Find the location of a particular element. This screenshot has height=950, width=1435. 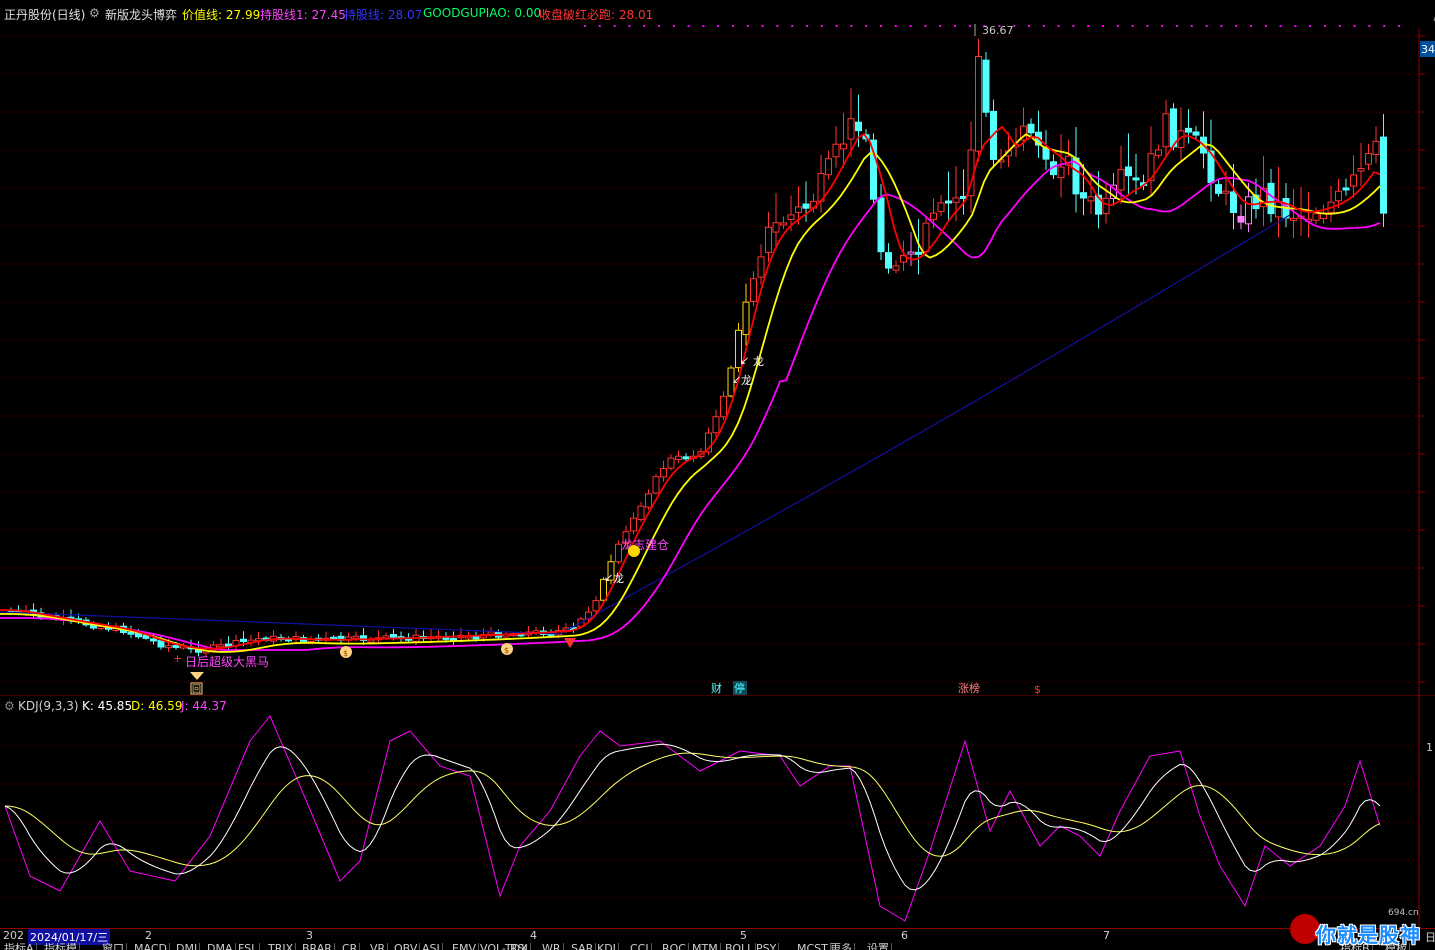

tab-7: TRIX is located at coordinates (281, 946).